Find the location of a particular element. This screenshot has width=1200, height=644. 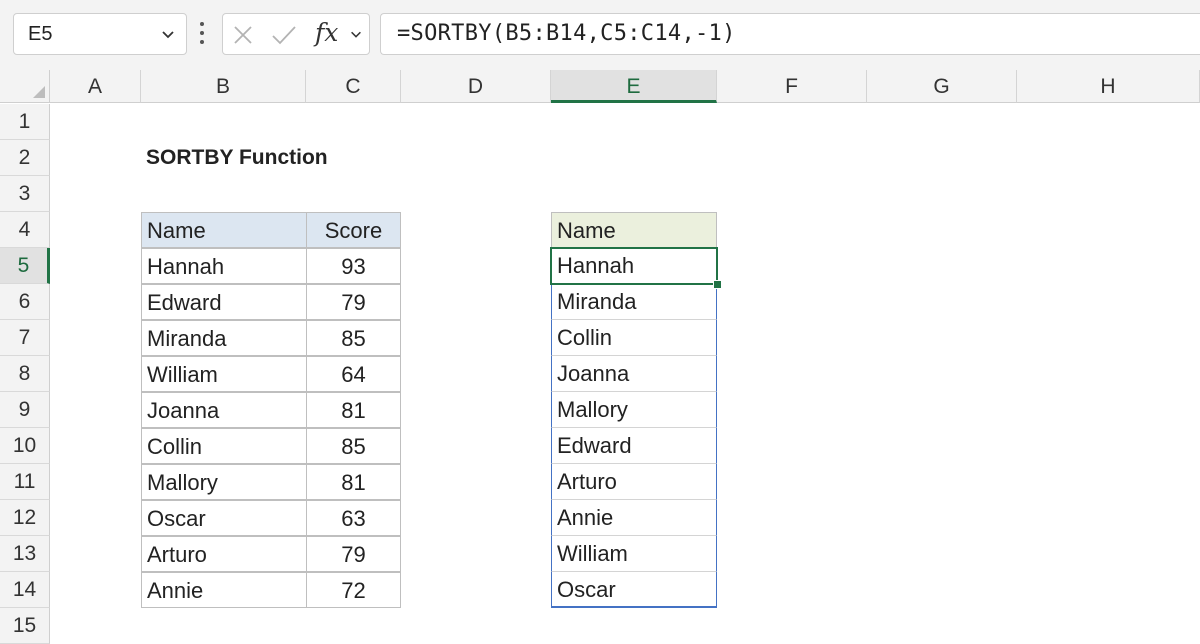

column-header-h: H is located at coordinates (1108, 86).